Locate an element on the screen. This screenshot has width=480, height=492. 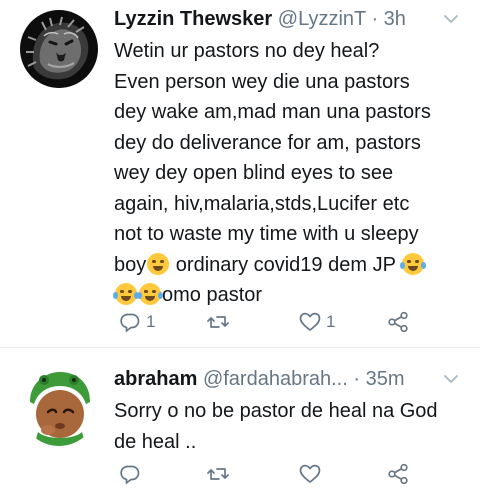
reply-button: 1 is located at coordinates (136, 322).